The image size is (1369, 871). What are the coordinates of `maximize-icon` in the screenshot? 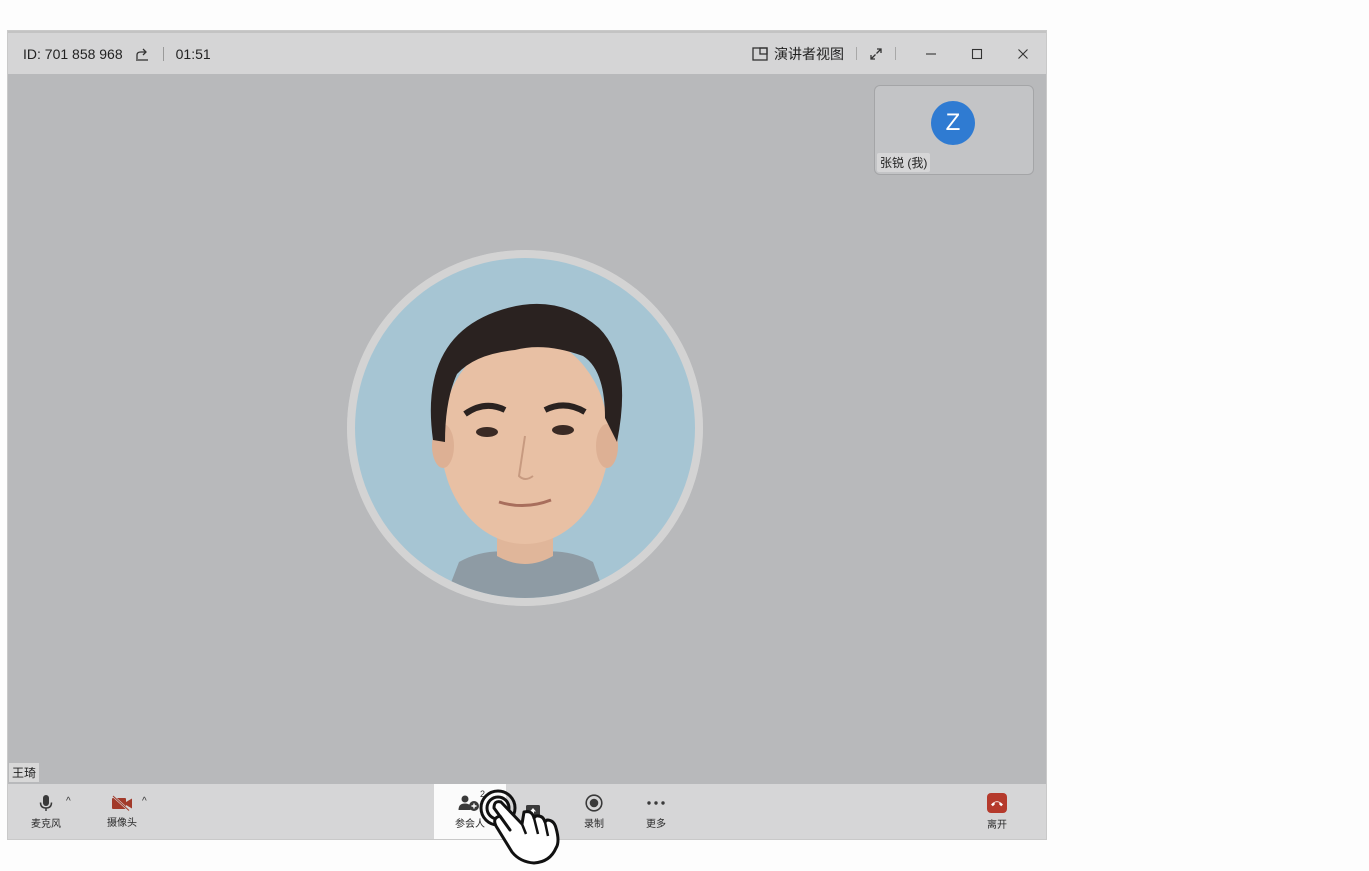 It's located at (977, 54).